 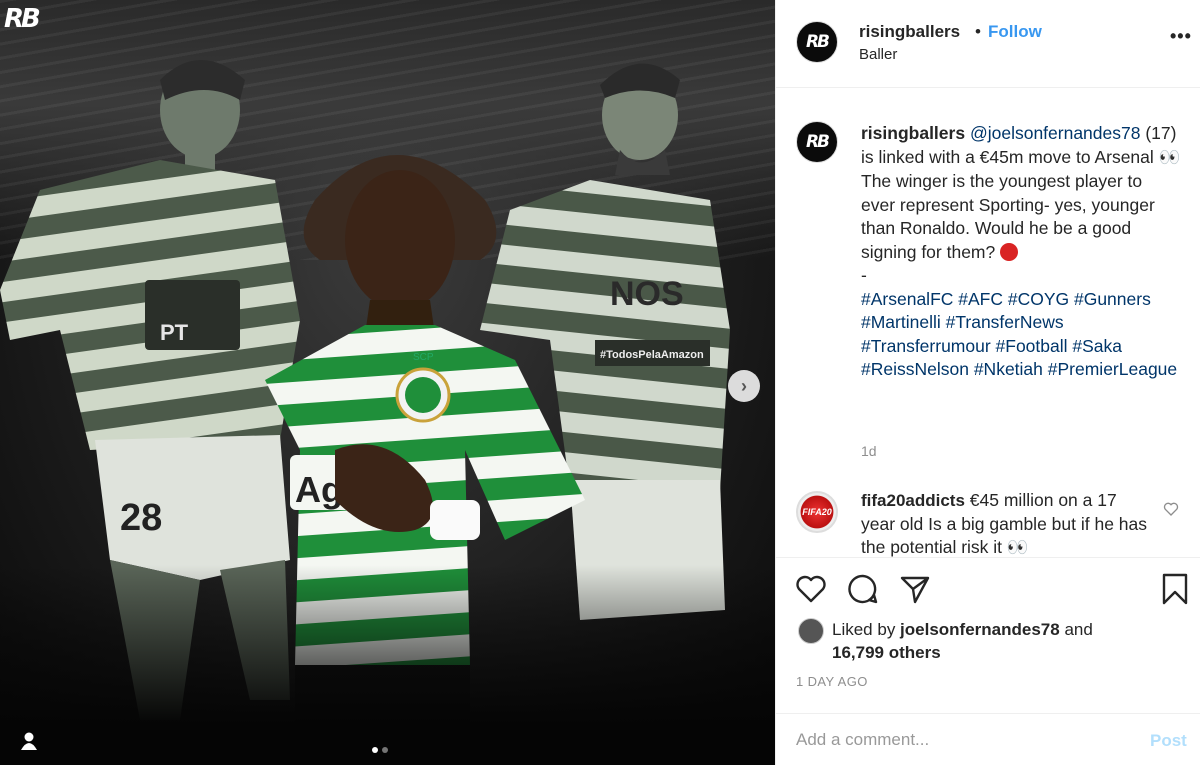 I want to click on add-comment-bar: Post, so click(x=988, y=739).